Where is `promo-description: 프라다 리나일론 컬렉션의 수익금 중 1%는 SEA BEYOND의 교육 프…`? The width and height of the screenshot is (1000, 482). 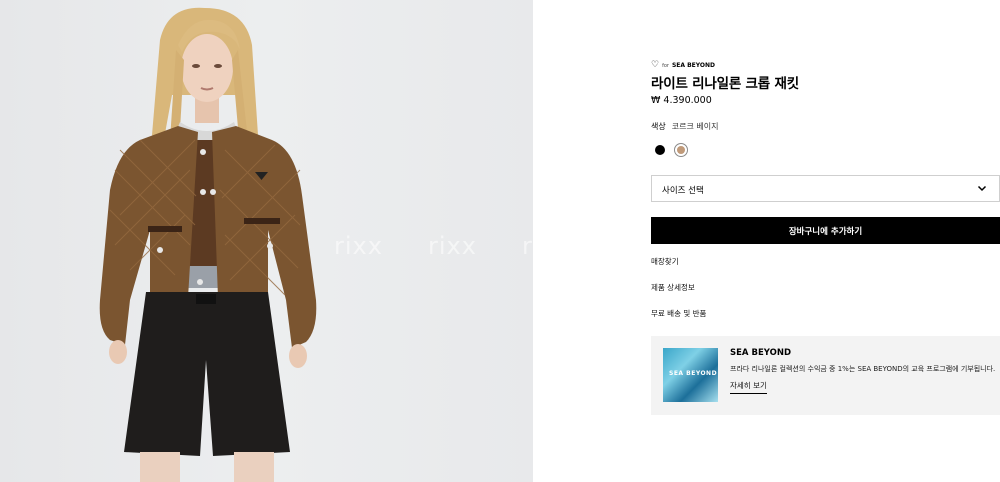
promo-description: 프라다 리나일론 컬렉션의 수익금 중 1%는 SEA BEYOND의 교육 프… is located at coordinates (863, 369).